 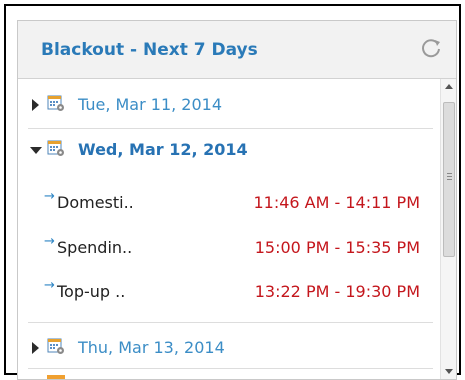 I want to click on day-date: Thu, Mar 13, 2014, so click(x=151, y=347).